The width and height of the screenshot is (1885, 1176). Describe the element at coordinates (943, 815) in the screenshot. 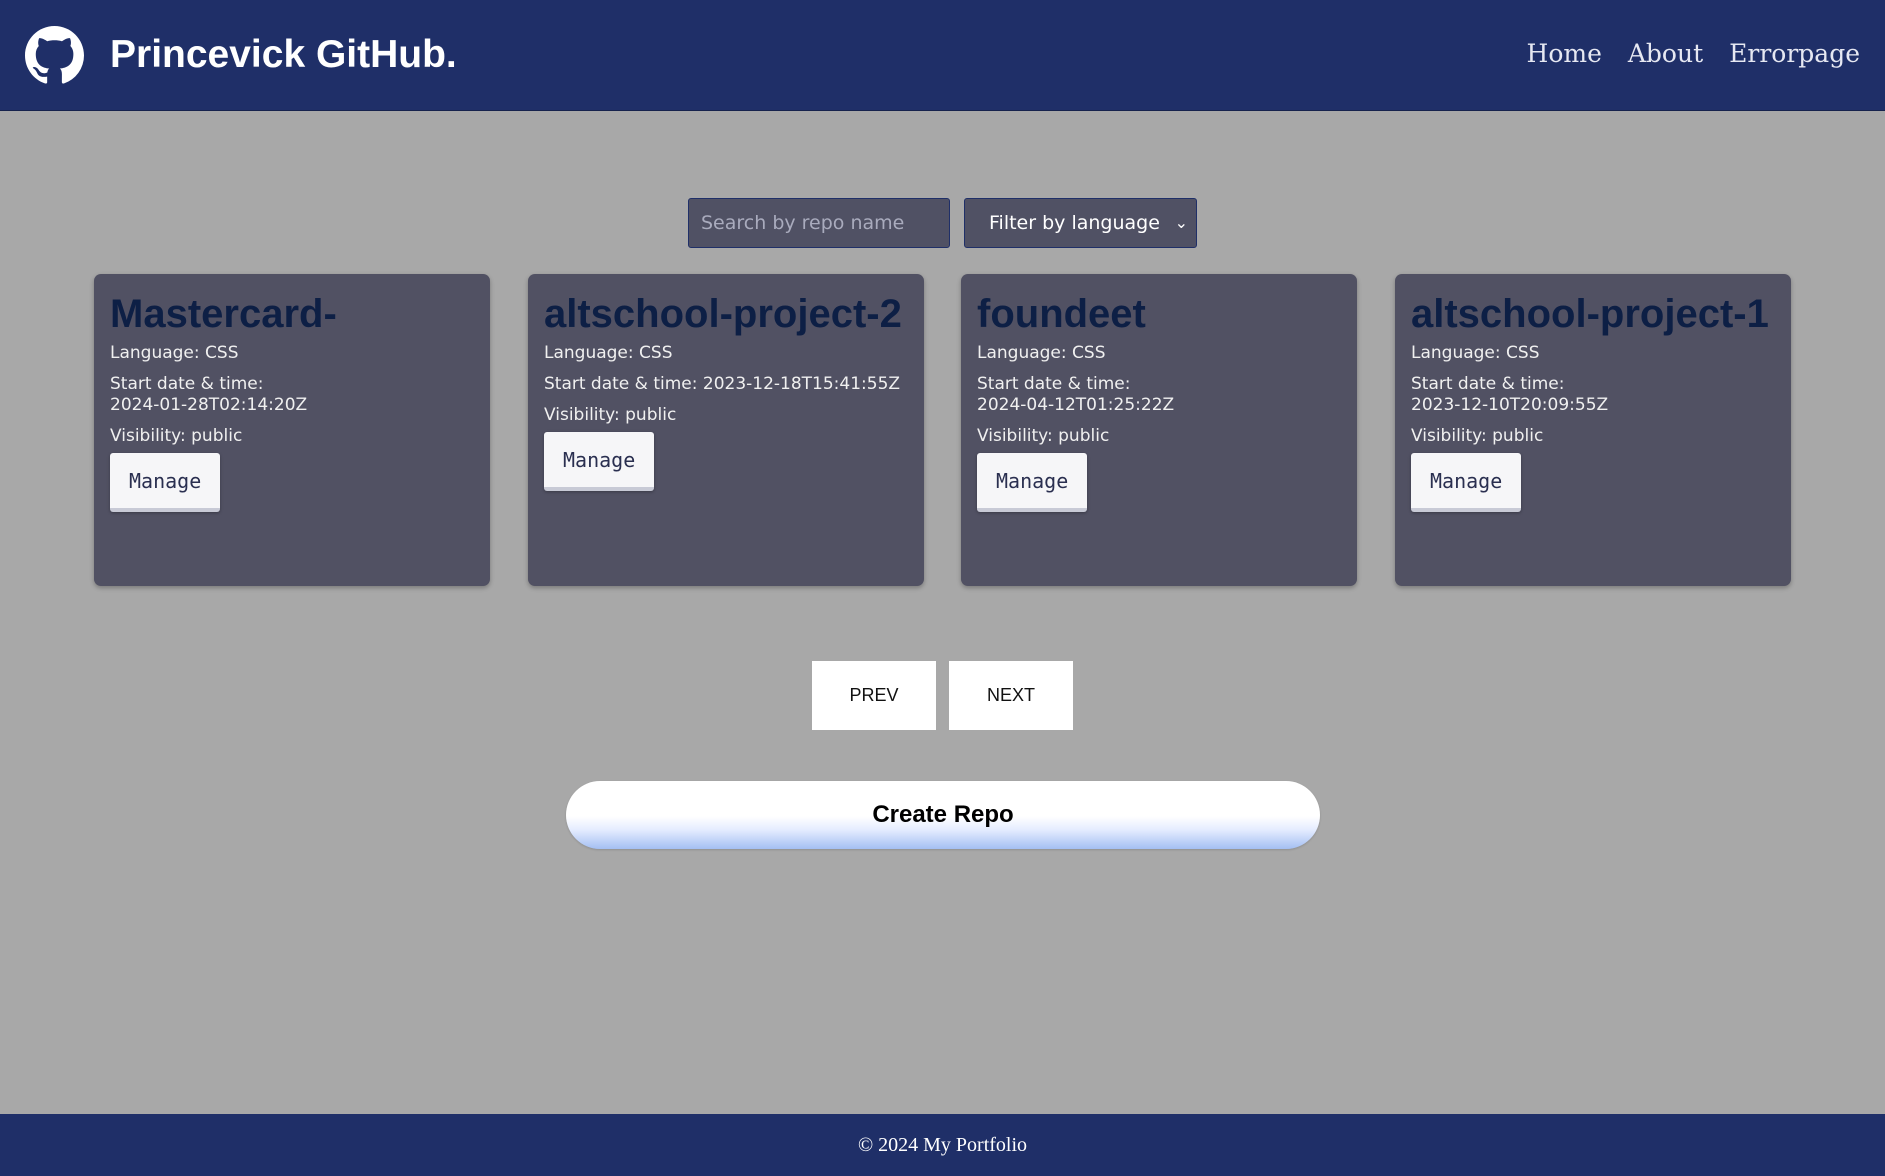

I see `create-repo-button: Create Repo` at that location.